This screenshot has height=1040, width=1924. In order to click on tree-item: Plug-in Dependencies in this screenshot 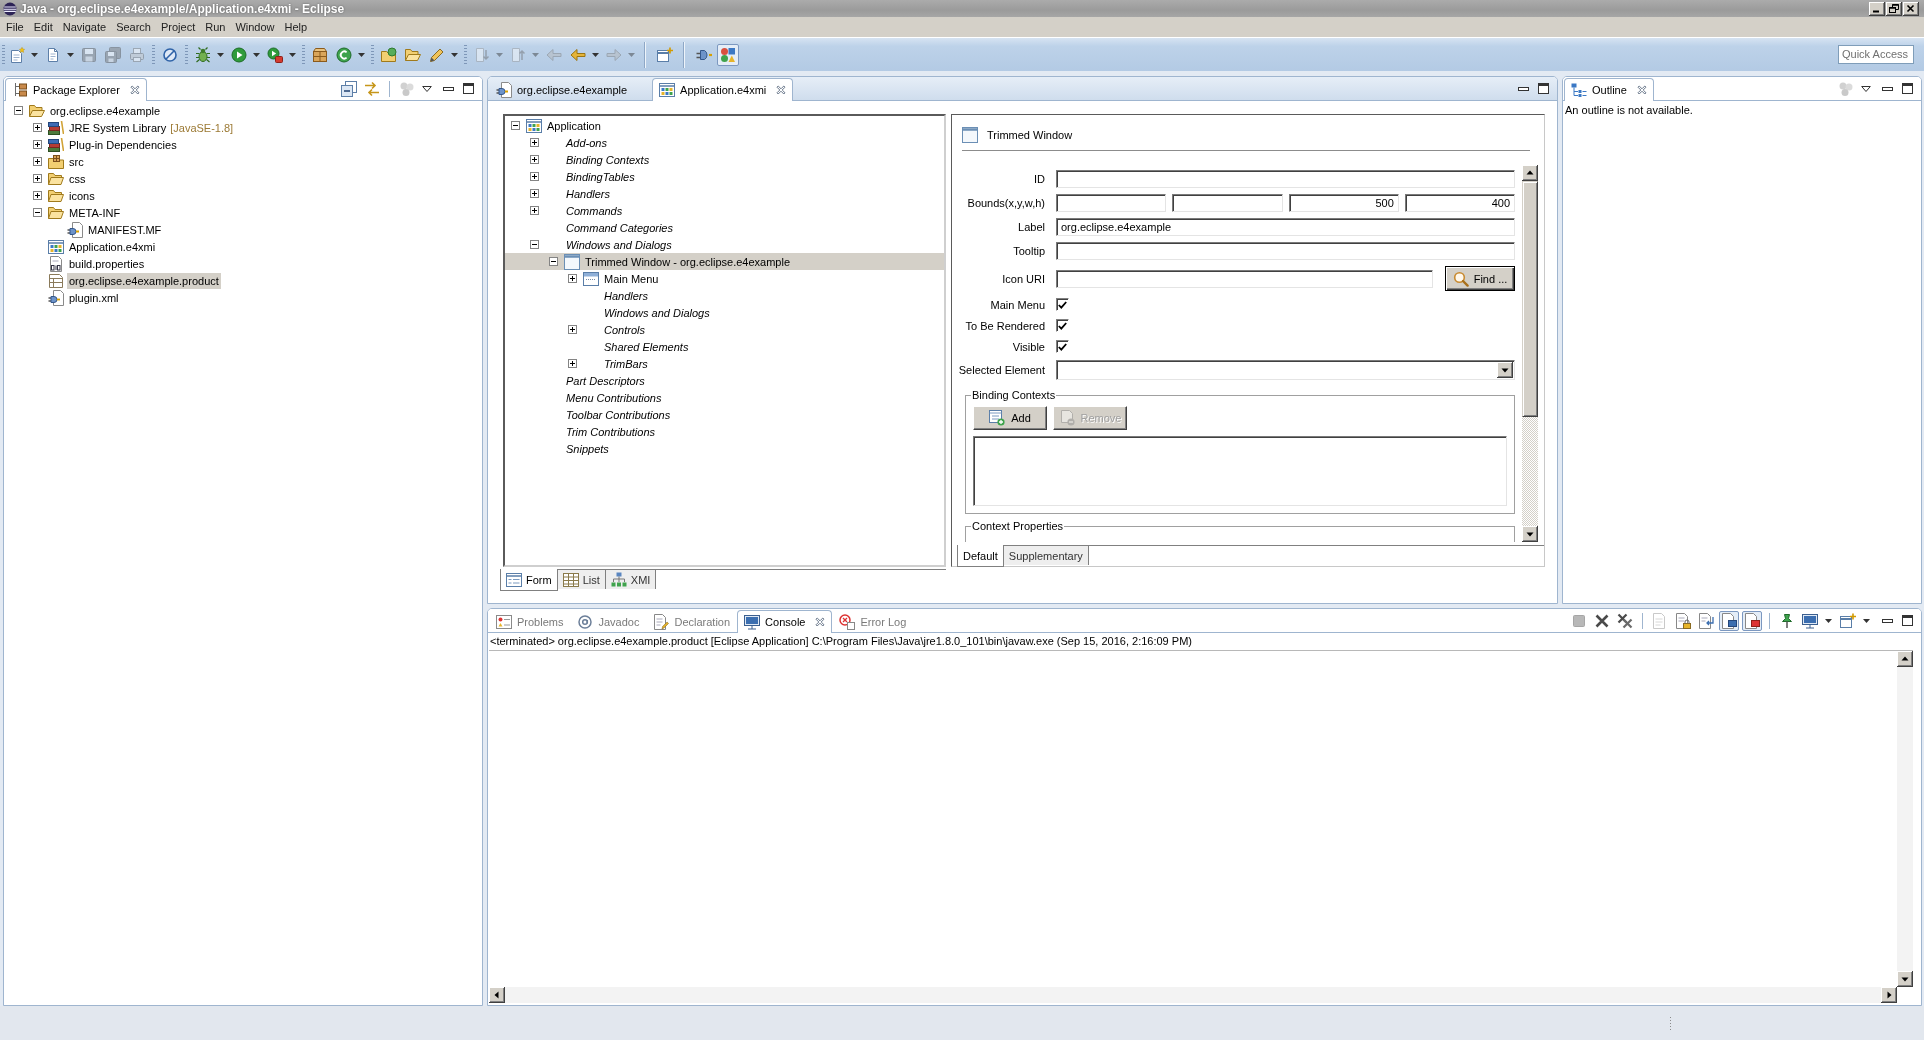, I will do `click(123, 144)`.